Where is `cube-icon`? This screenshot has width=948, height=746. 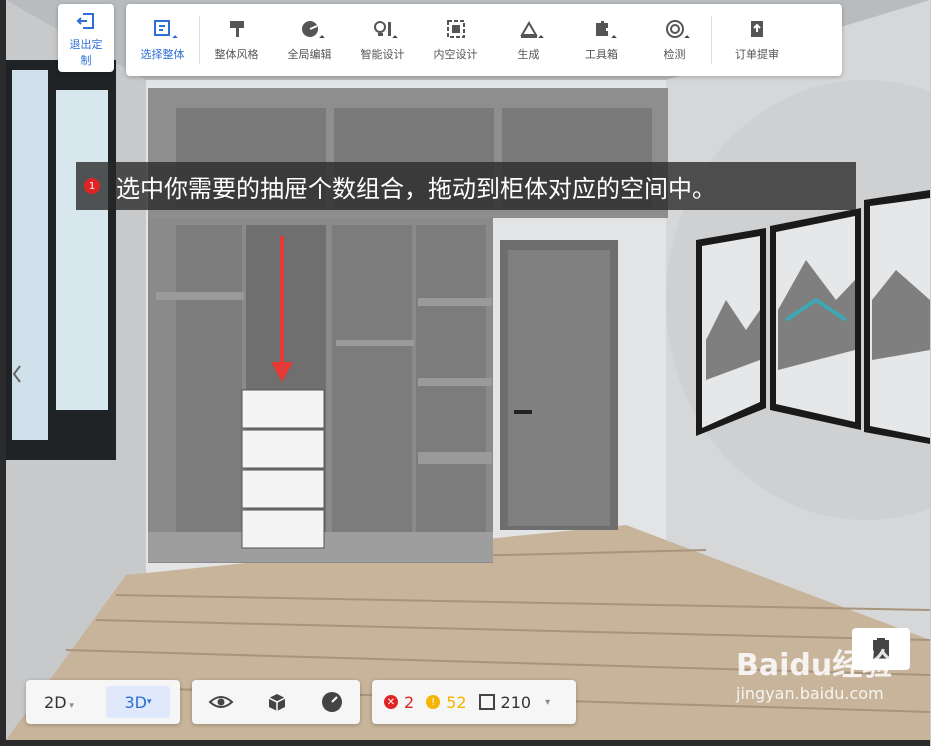
cube-icon is located at coordinates (277, 702).